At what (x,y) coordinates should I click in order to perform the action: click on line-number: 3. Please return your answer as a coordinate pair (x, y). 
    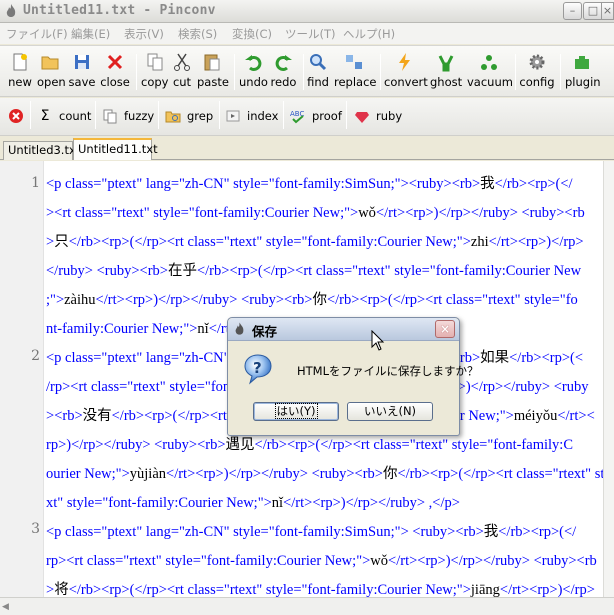
    Looking at the image, I should click on (35, 529).